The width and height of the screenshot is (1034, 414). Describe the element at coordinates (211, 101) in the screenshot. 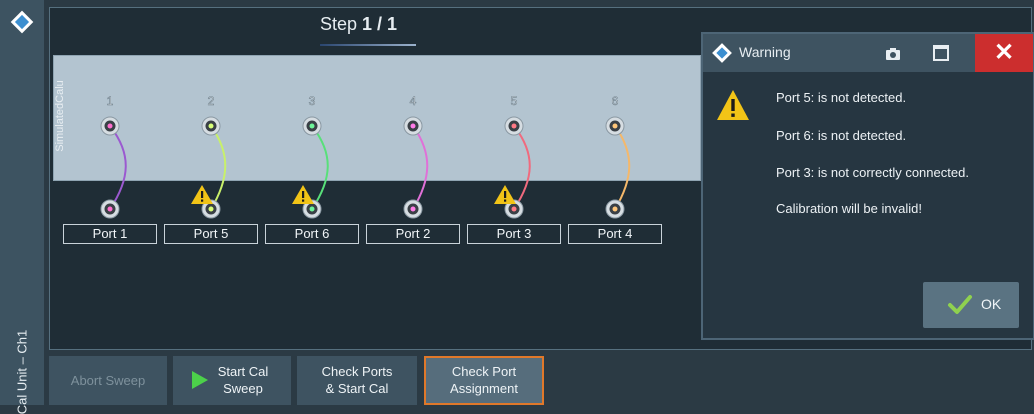

I see `cal-port-number: 2` at that location.